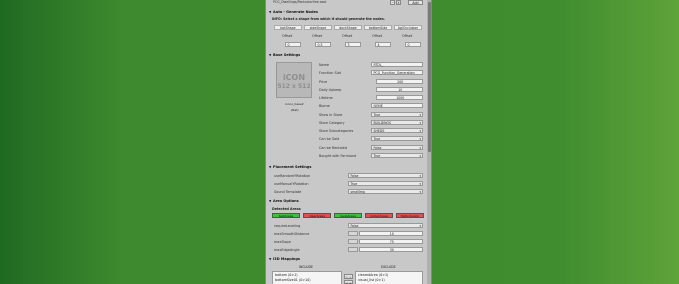 The width and height of the screenshot is (679, 284). I want to click on max-smooth-distance-label: maxSmoothDistance, so click(292, 234).